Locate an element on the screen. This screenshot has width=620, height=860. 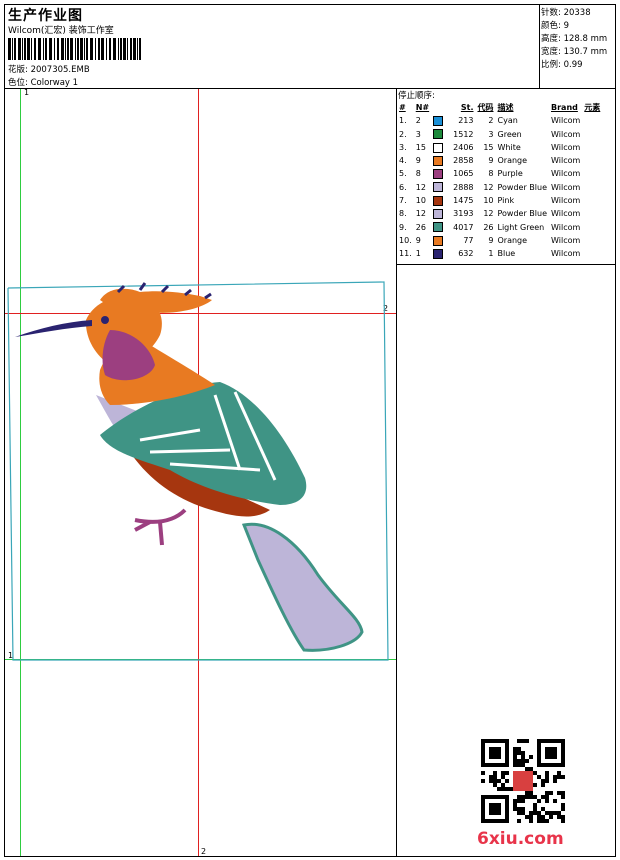
watermark-text: 6xiu.com is located at coordinates (520, 839).